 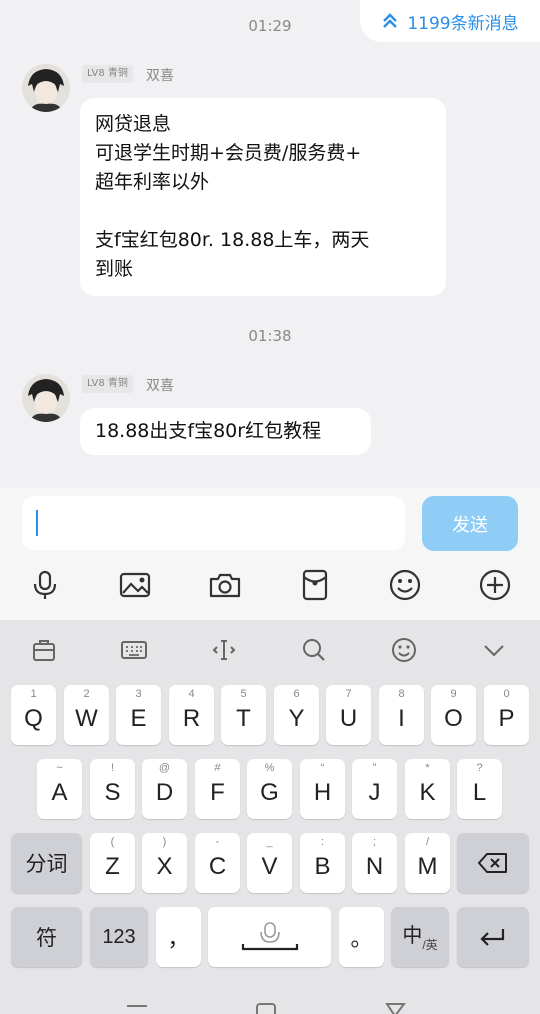 I want to click on numbers-key: 123, so click(x=119, y=937).